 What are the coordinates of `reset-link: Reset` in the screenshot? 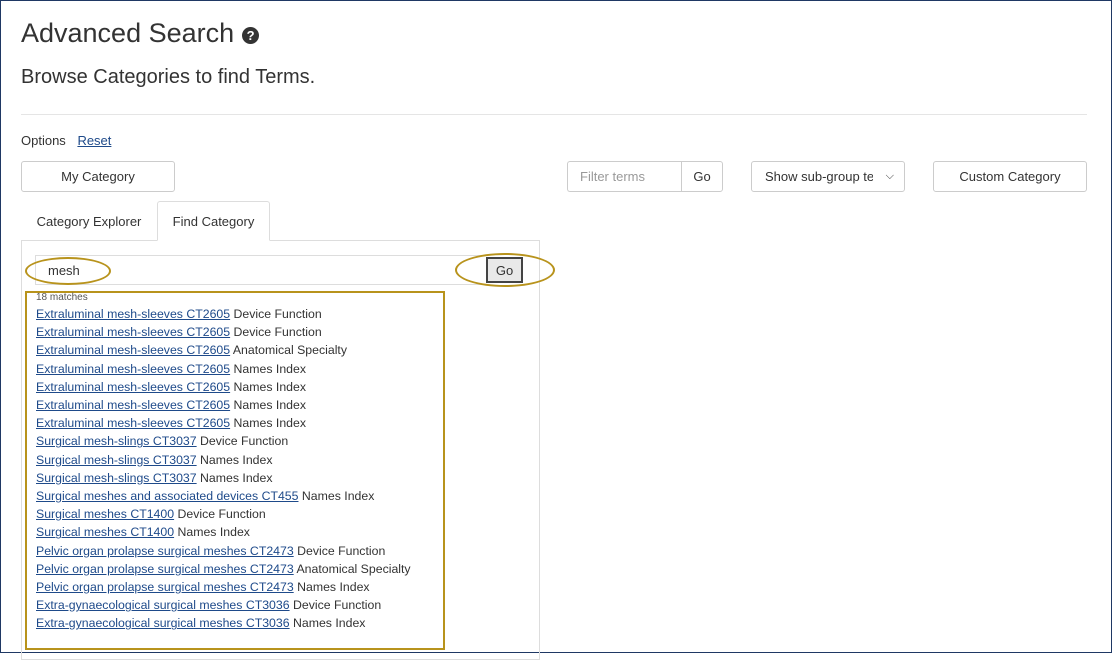 It's located at (94, 140).